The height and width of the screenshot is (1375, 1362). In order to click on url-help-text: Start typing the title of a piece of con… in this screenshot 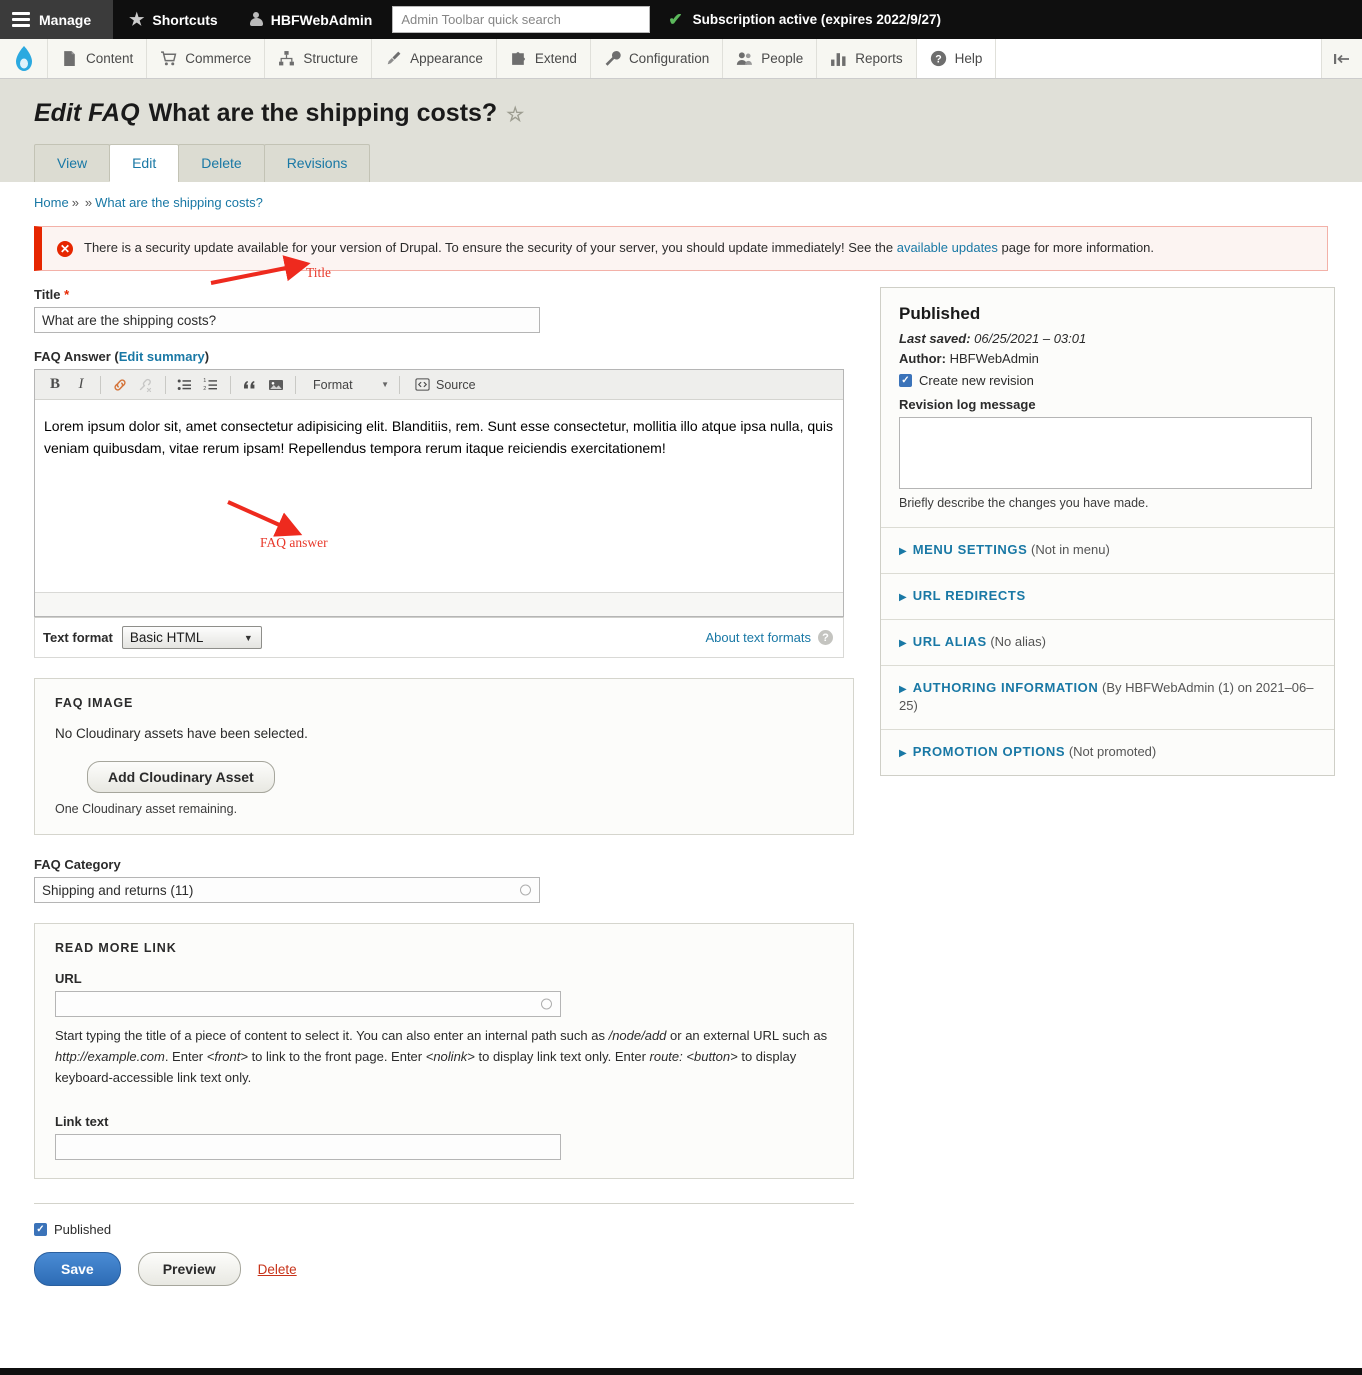, I will do `click(442, 1056)`.